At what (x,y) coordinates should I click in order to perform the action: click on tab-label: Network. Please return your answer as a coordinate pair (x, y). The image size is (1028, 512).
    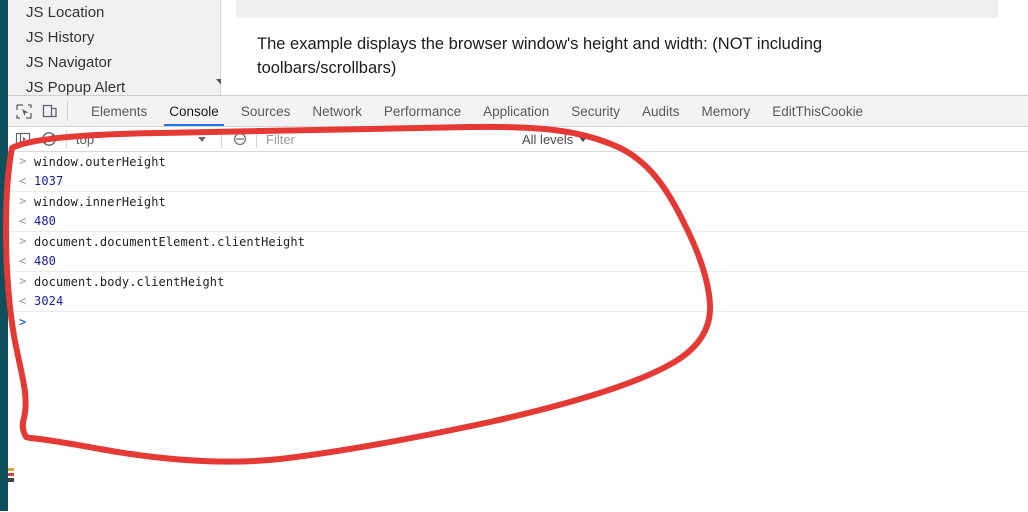
    Looking at the image, I should click on (337, 111).